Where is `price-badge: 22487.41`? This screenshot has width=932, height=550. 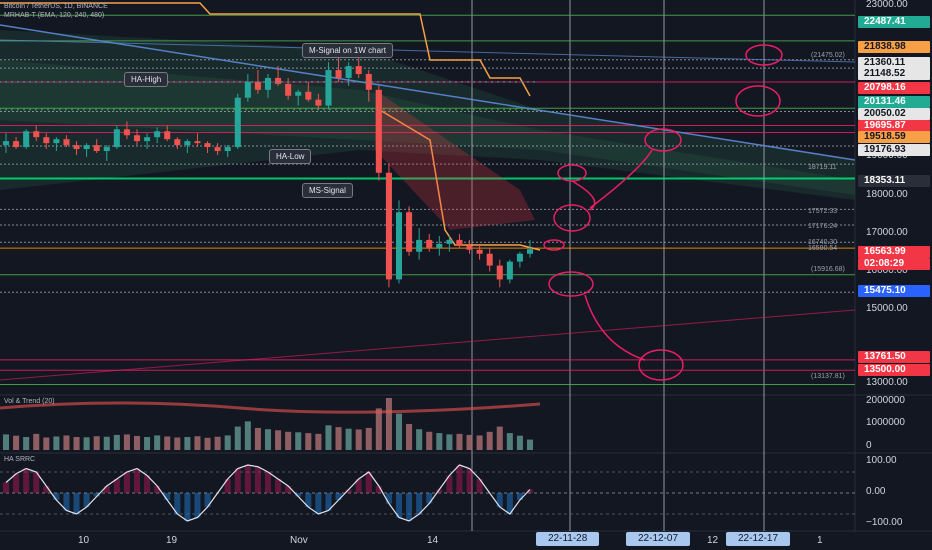
price-badge: 22487.41 is located at coordinates (894, 22).